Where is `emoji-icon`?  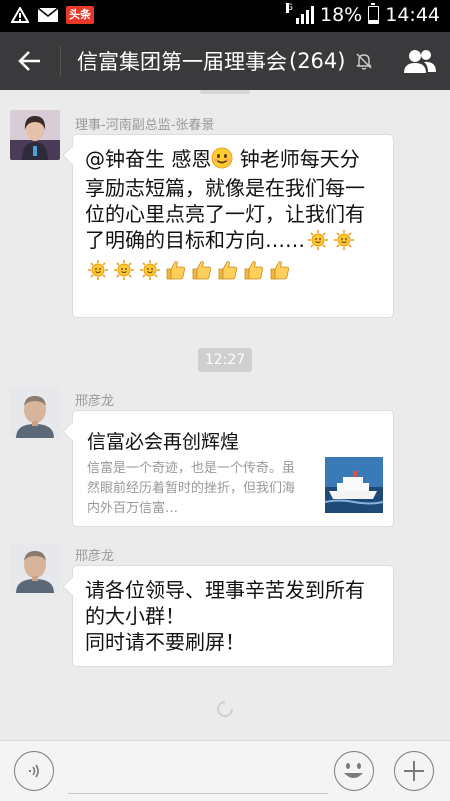
emoji-icon is located at coordinates (353, 770).